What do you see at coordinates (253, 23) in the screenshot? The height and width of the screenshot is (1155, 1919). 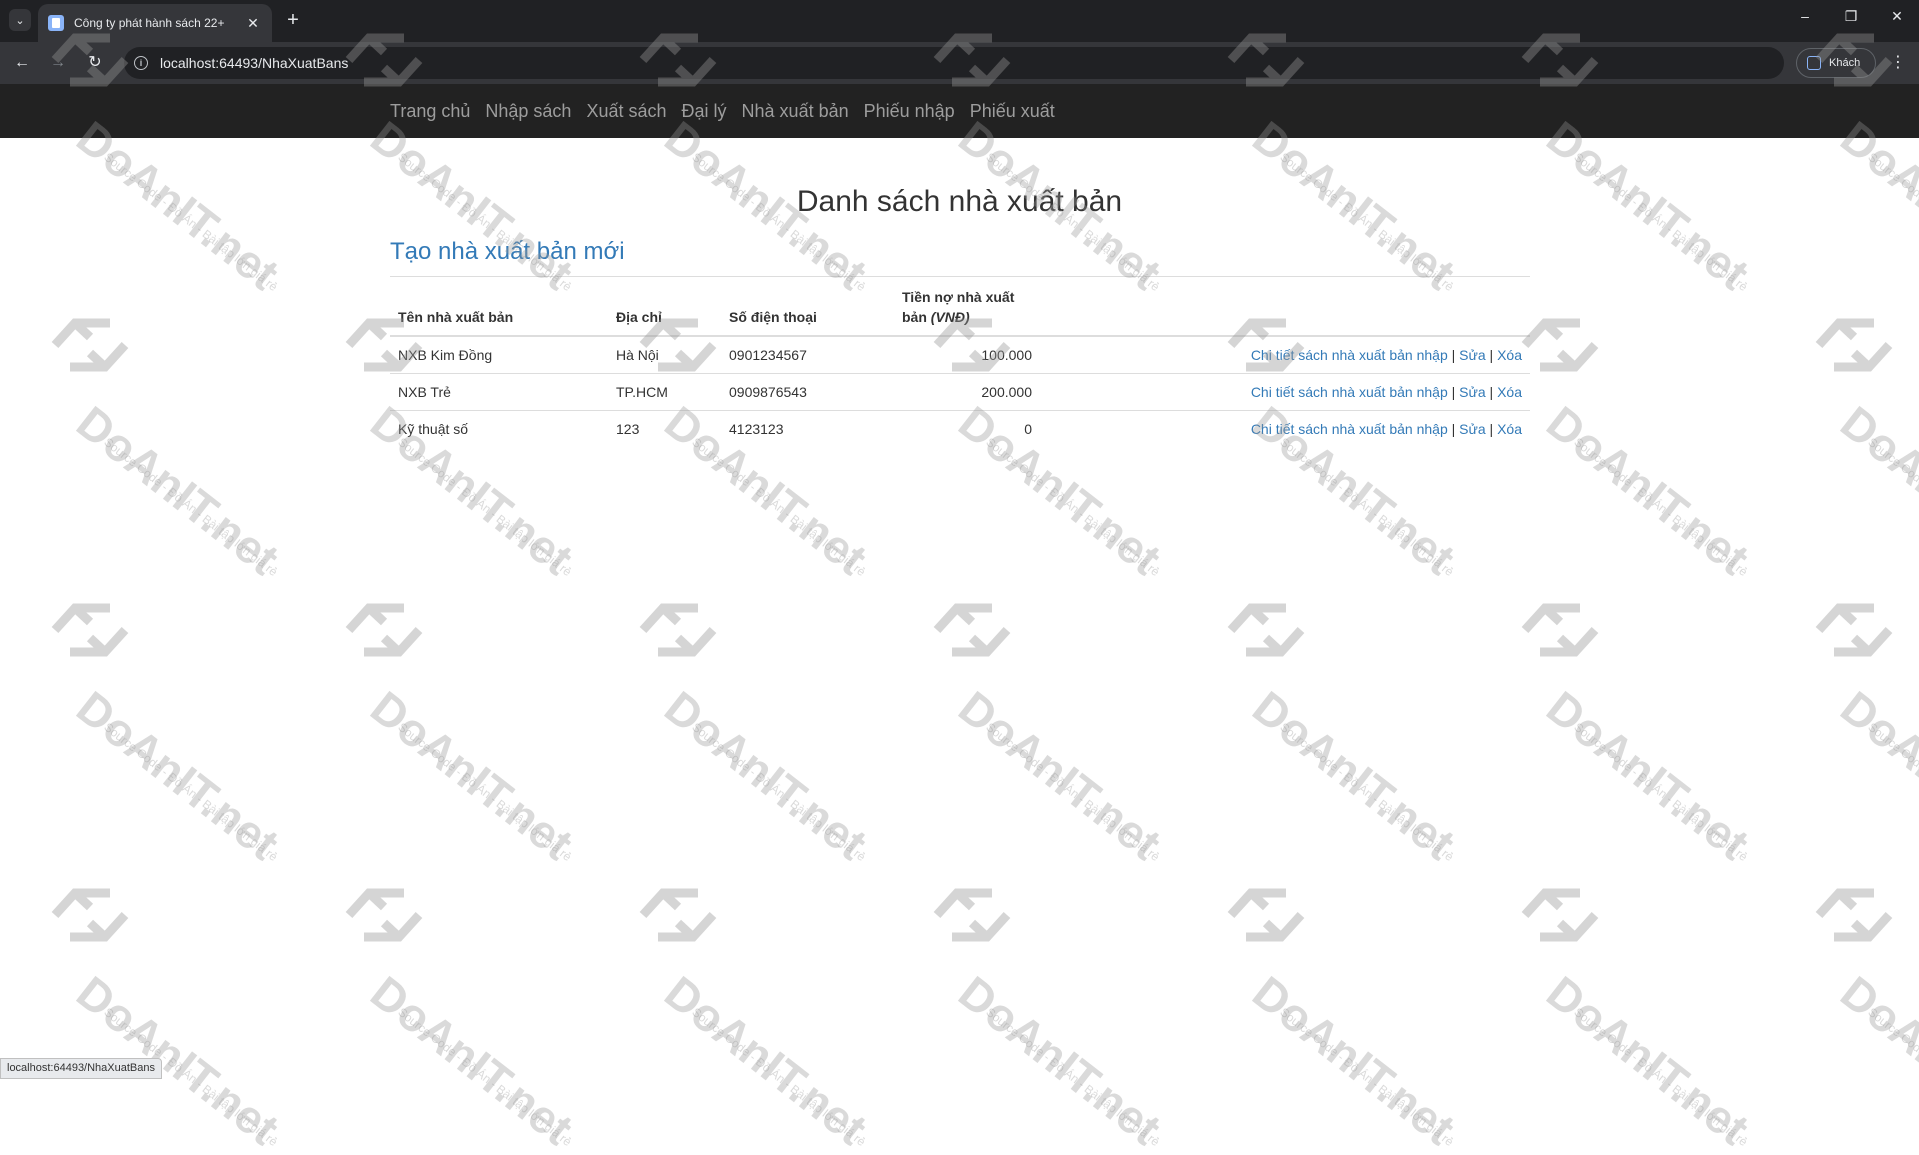 I see `close-tab-icon: ✕` at bounding box center [253, 23].